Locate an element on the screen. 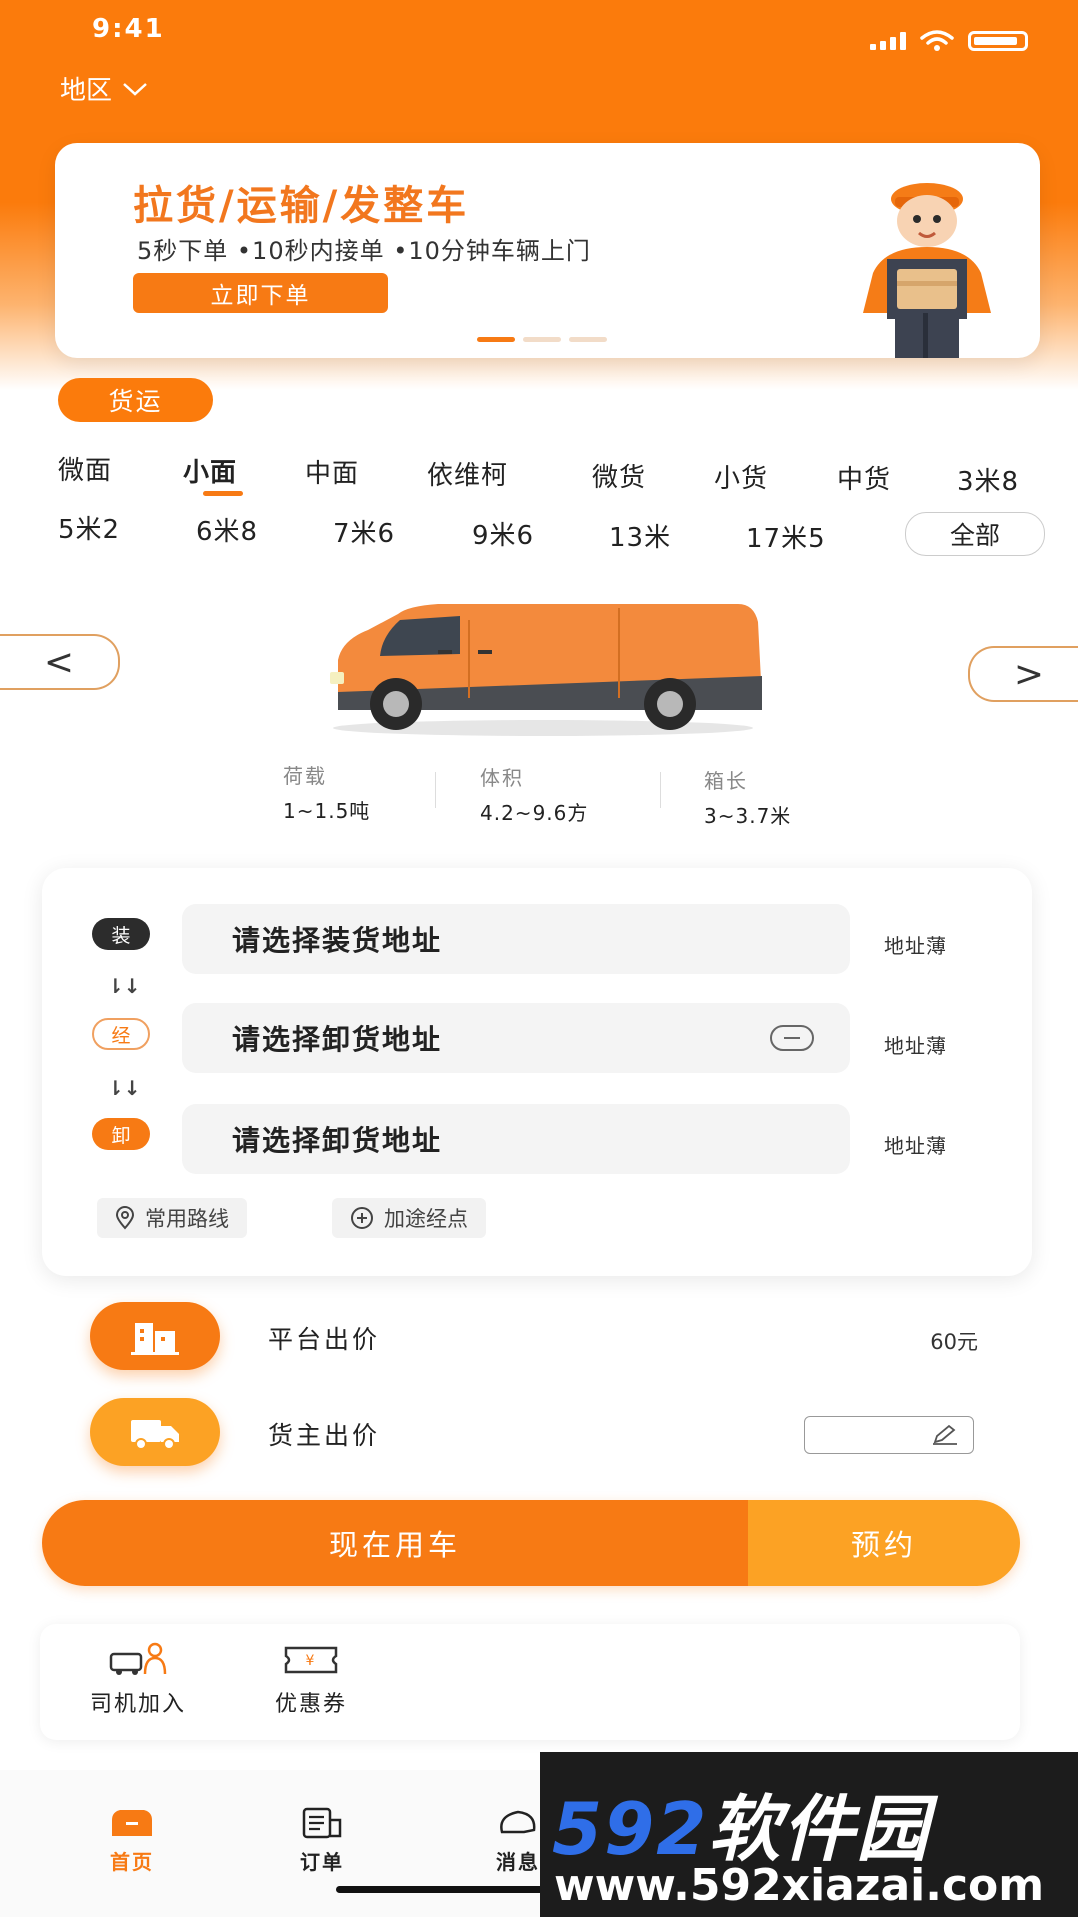 This screenshot has height=1917, width=1078. chevron-down-icon is located at coordinates (135, 89).